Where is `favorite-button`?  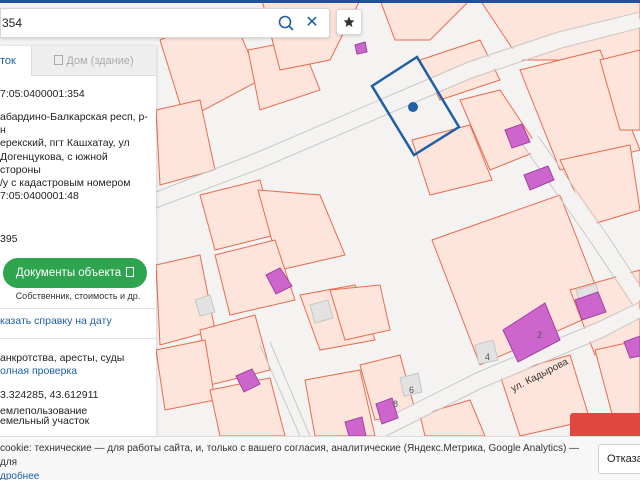 favorite-button is located at coordinates (349, 22).